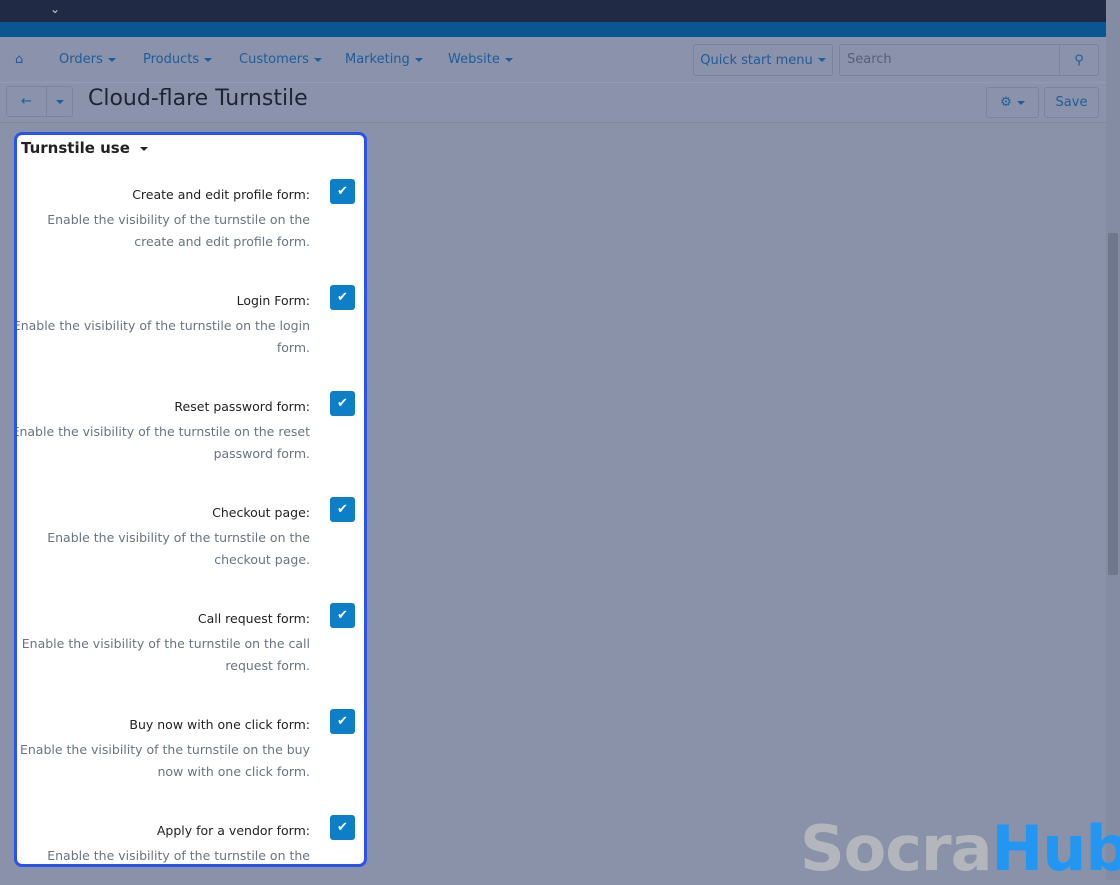 The image size is (1120, 885). What do you see at coordinates (560, 11) in the screenshot?
I see `top-bar: ⌄` at bounding box center [560, 11].